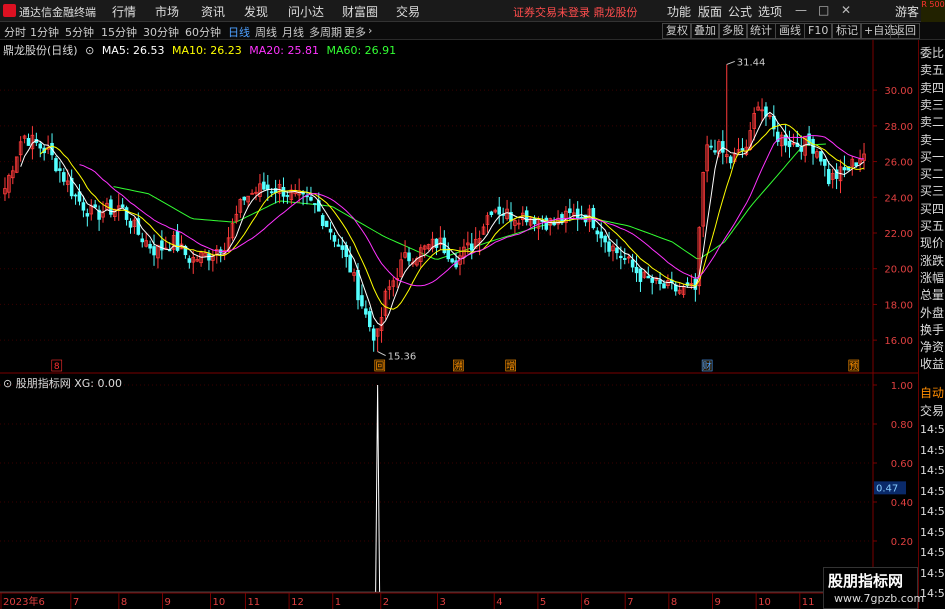 The height and width of the screenshot is (609, 945). Describe the element at coordinates (408, 11) in the screenshot. I see `menu-trade: 交易` at that location.